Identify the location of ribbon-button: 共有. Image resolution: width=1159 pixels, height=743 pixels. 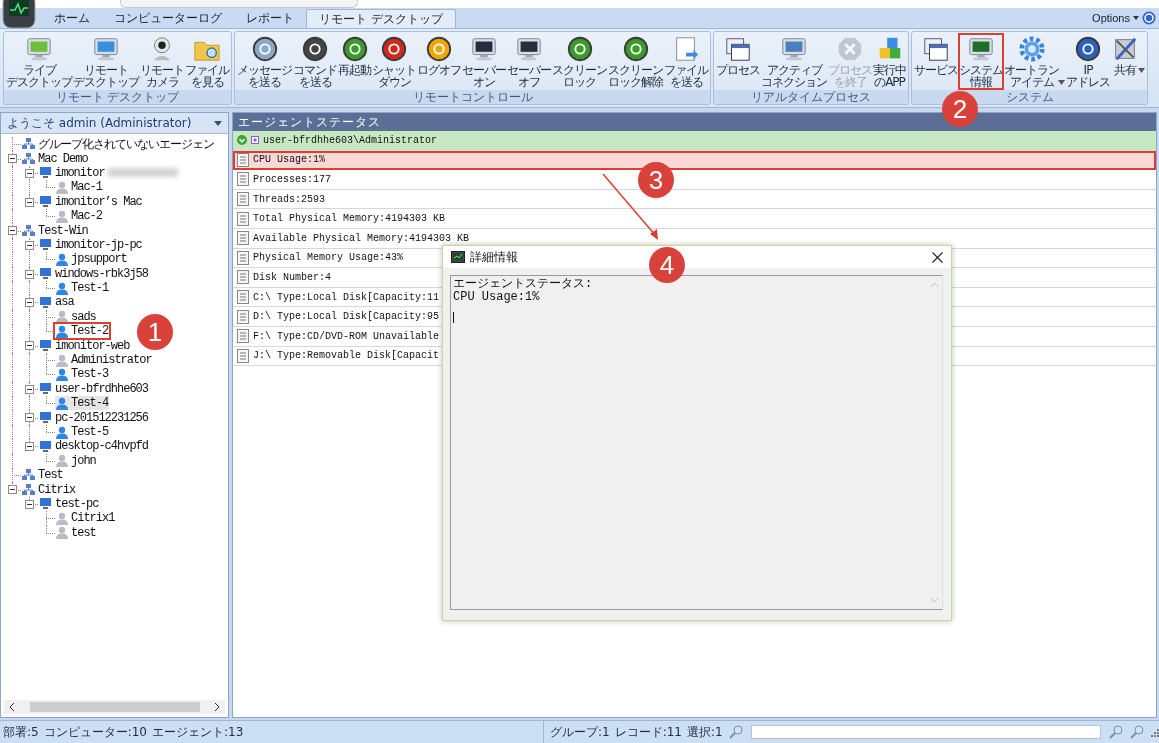
(1128, 55).